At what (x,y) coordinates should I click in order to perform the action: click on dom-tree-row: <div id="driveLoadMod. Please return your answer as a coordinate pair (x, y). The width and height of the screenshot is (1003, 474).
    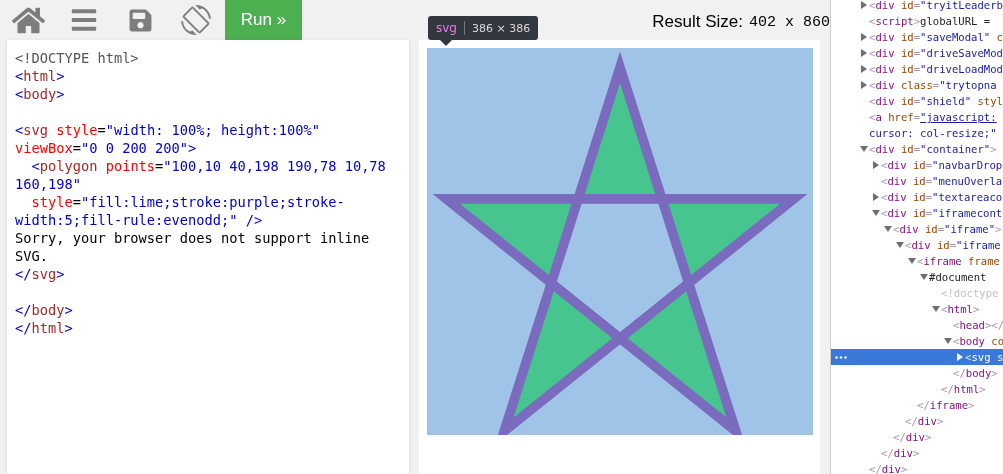
    Looking at the image, I should click on (917, 69).